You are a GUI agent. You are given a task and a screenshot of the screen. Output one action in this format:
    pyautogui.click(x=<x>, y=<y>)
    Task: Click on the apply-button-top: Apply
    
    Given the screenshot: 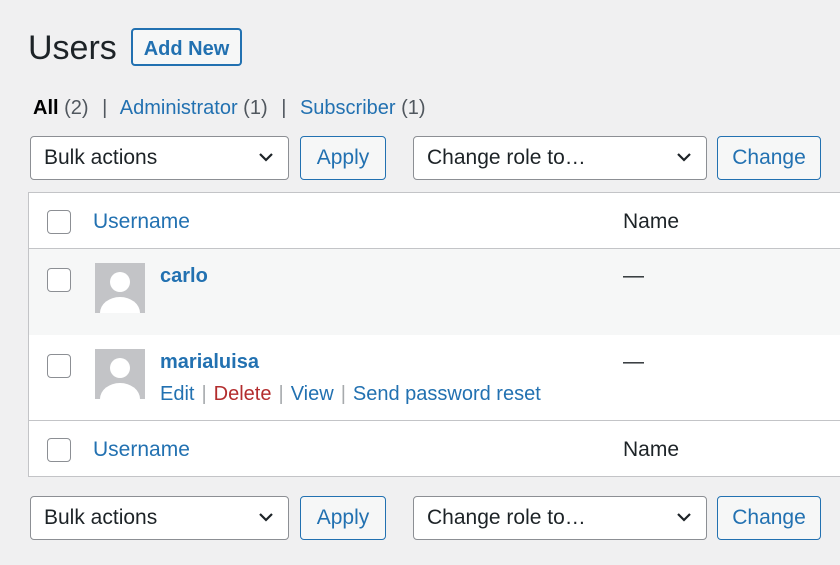 What is the action you would take?
    pyautogui.click(x=343, y=158)
    